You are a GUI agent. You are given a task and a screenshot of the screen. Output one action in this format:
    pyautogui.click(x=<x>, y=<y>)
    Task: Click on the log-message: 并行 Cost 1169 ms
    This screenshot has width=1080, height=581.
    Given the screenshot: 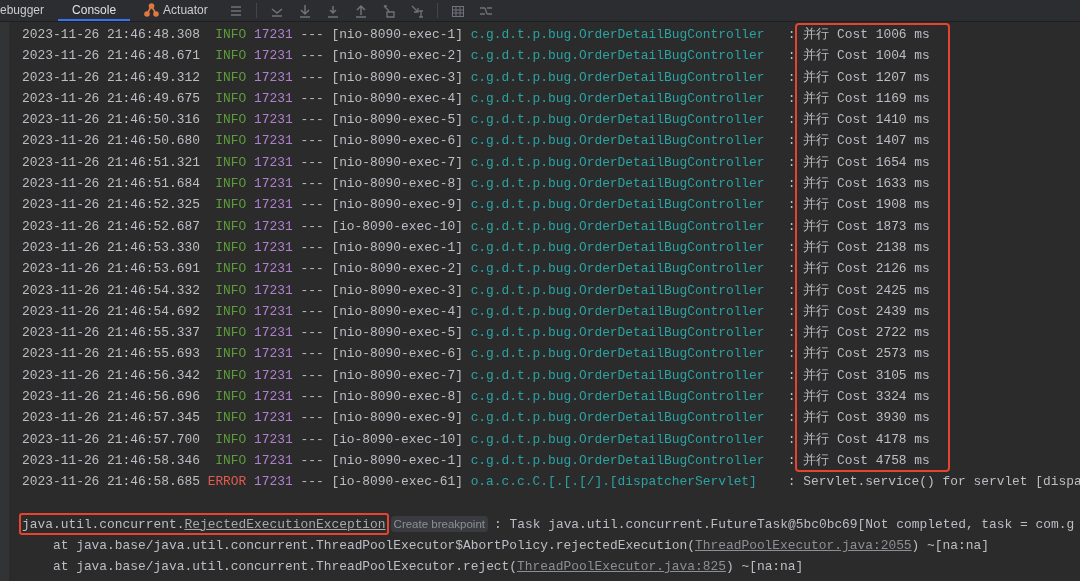 What is the action you would take?
    pyautogui.click(x=866, y=98)
    